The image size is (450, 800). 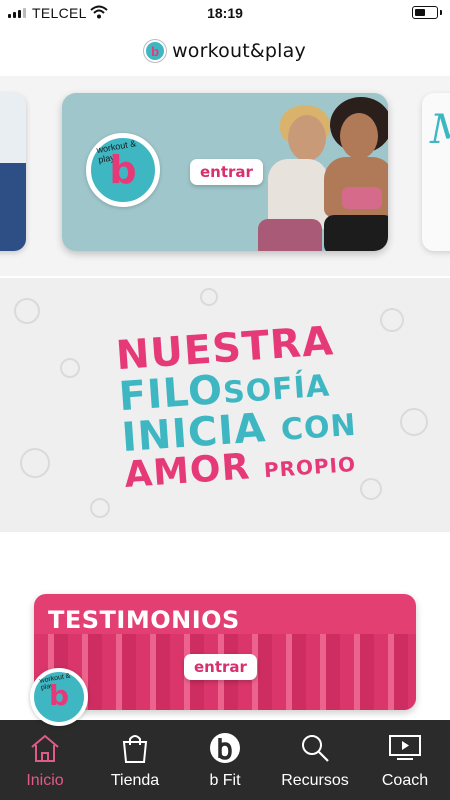 I want to click on status-bar: TELCEL 18:19, so click(x=225, y=13).